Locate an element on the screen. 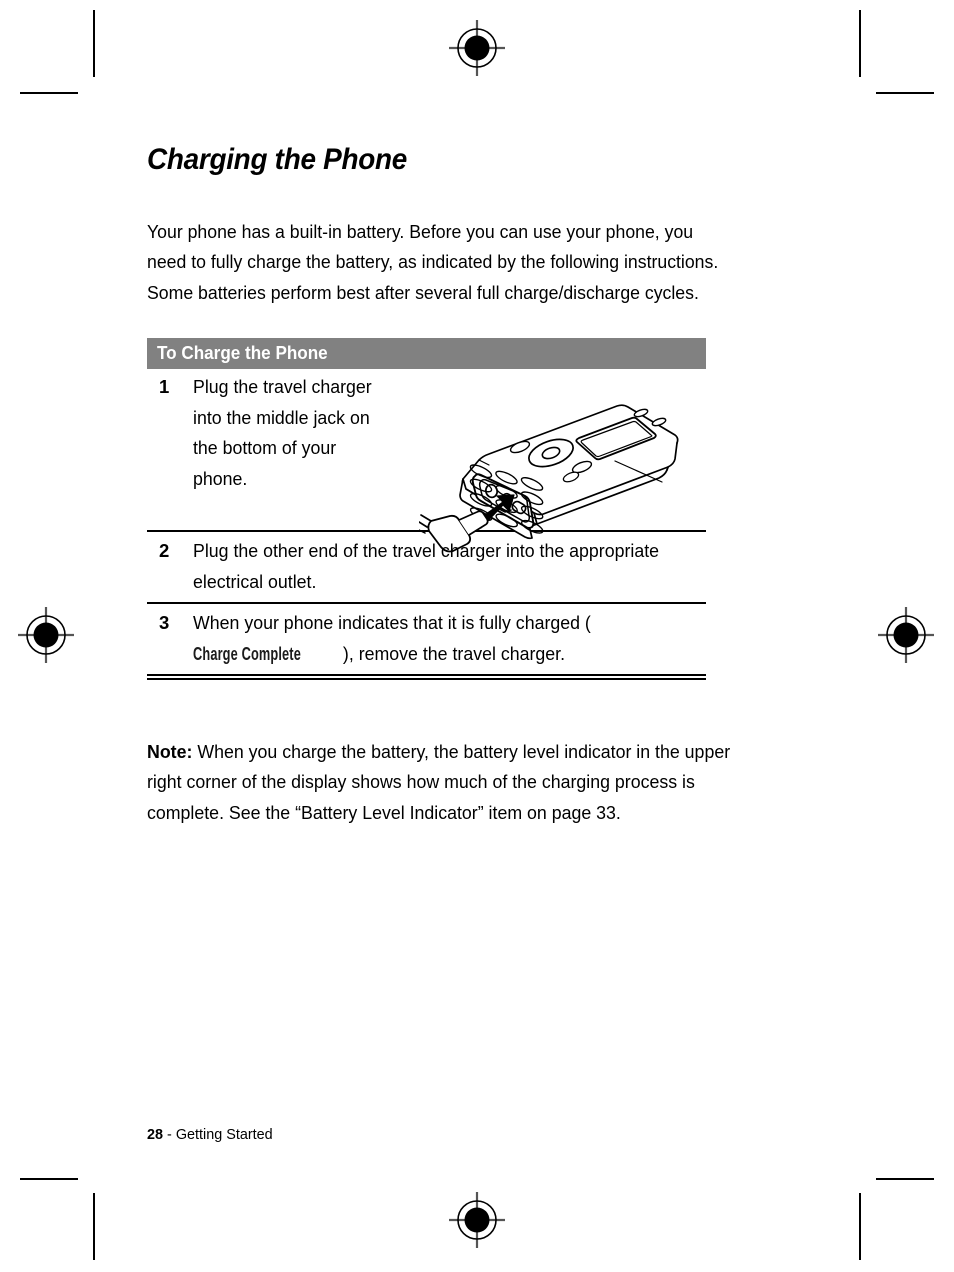  step-number: 1 is located at coordinates (164, 386).